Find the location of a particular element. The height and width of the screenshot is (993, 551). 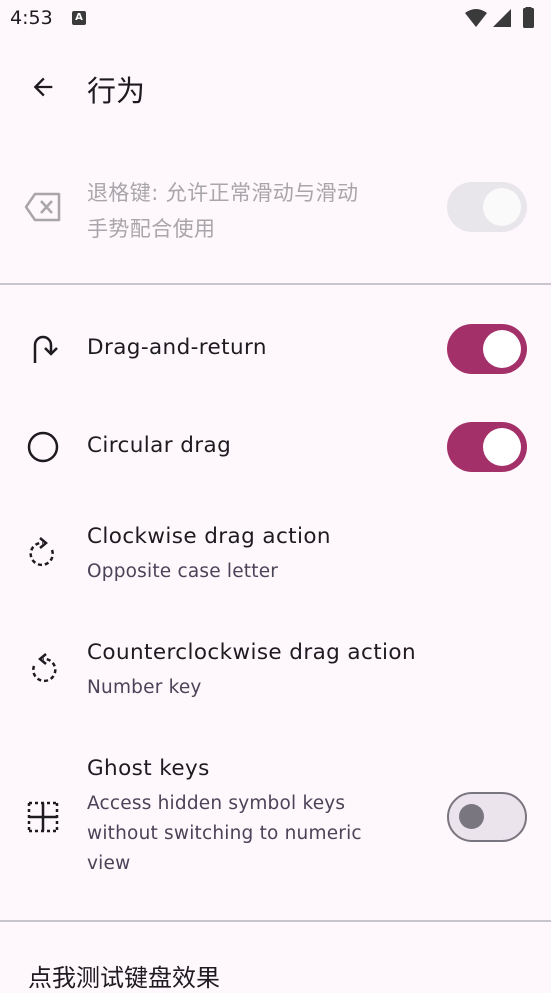

setting-title: 退格键: 允许正常滑动与滑动 is located at coordinates (223, 193).